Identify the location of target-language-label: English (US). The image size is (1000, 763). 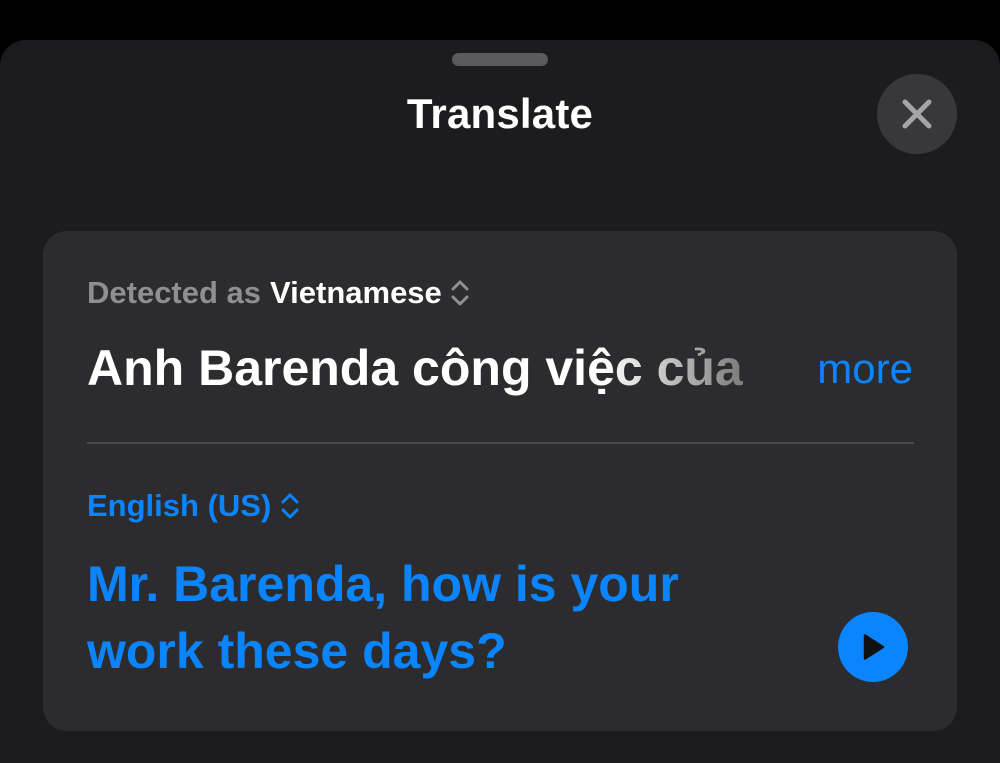
(179, 505).